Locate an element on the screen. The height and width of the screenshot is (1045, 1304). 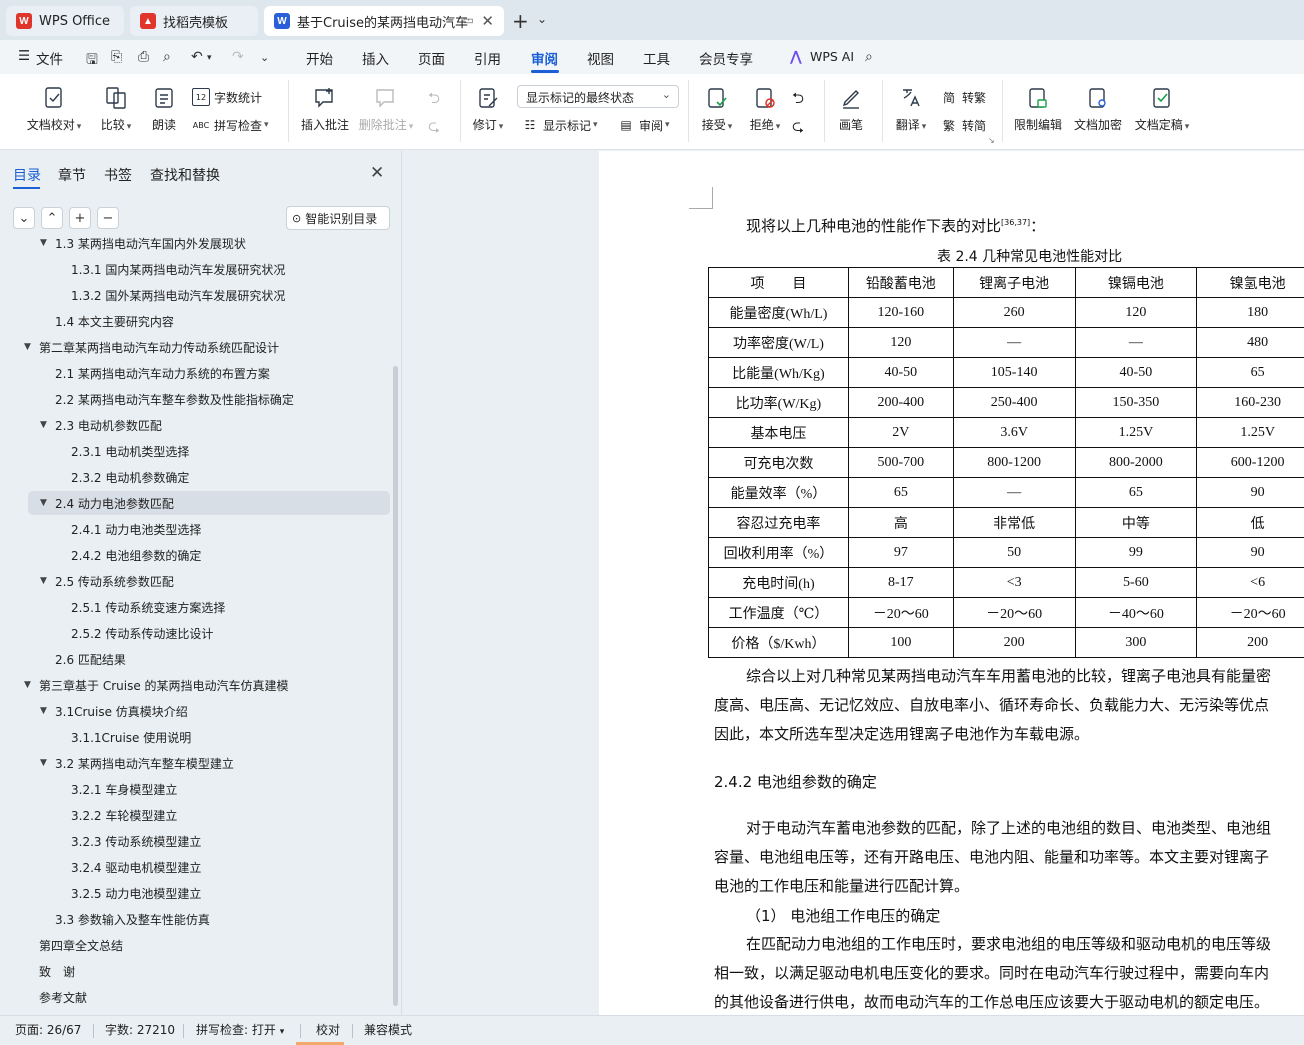
toc-item: 3.1.1Cruise 使用说明 is located at coordinates (195, 737).